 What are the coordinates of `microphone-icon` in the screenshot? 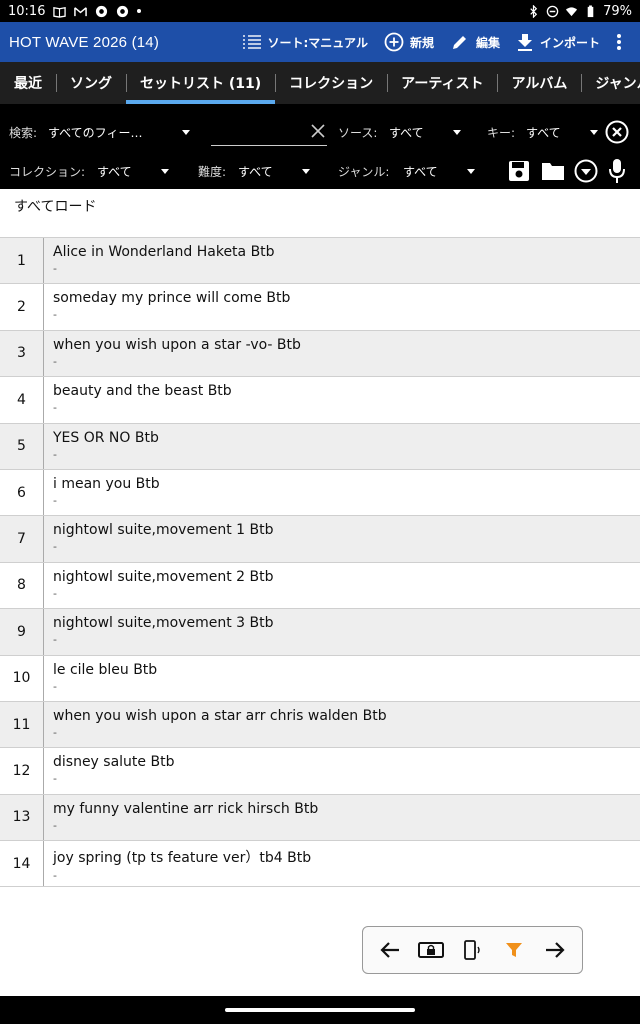 It's located at (617, 171).